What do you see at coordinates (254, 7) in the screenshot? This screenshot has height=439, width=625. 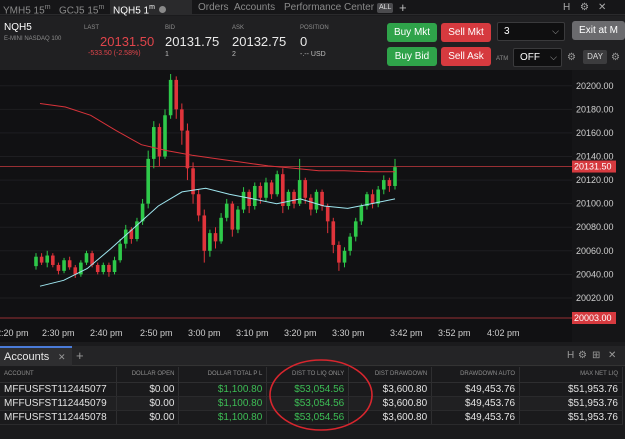 I see `tab-accounts: Accounts` at bounding box center [254, 7].